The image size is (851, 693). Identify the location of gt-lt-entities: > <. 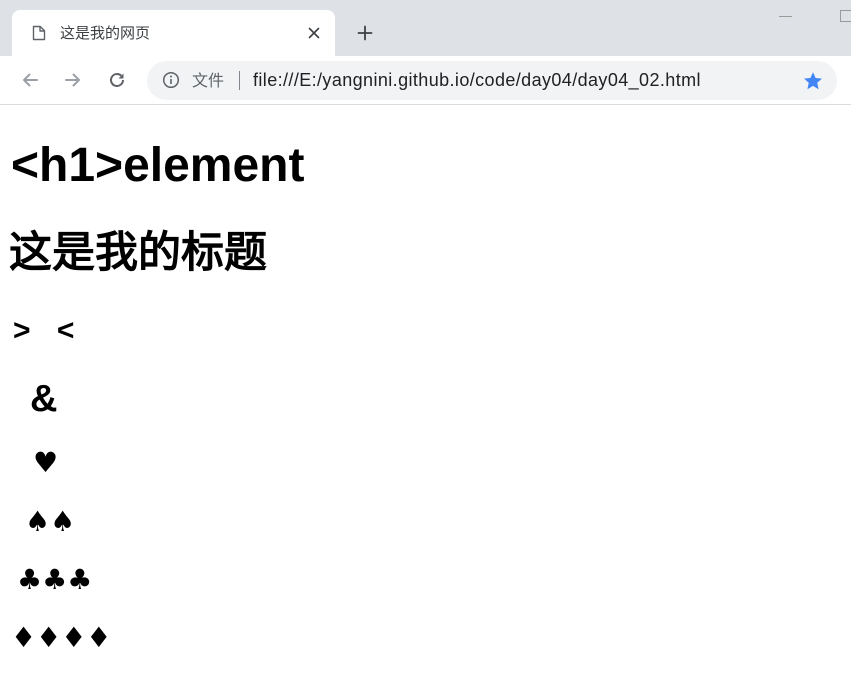
(44, 330).